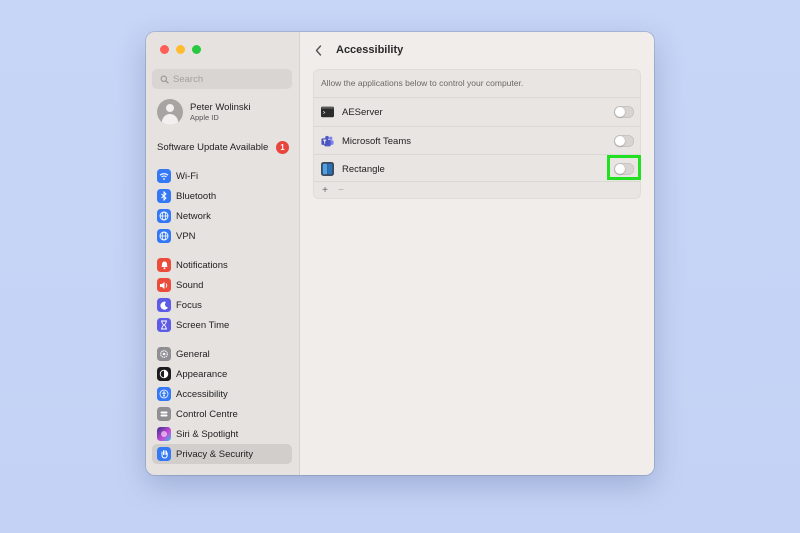  What do you see at coordinates (193, 216) in the screenshot?
I see `sidebar-item-label: Network` at bounding box center [193, 216].